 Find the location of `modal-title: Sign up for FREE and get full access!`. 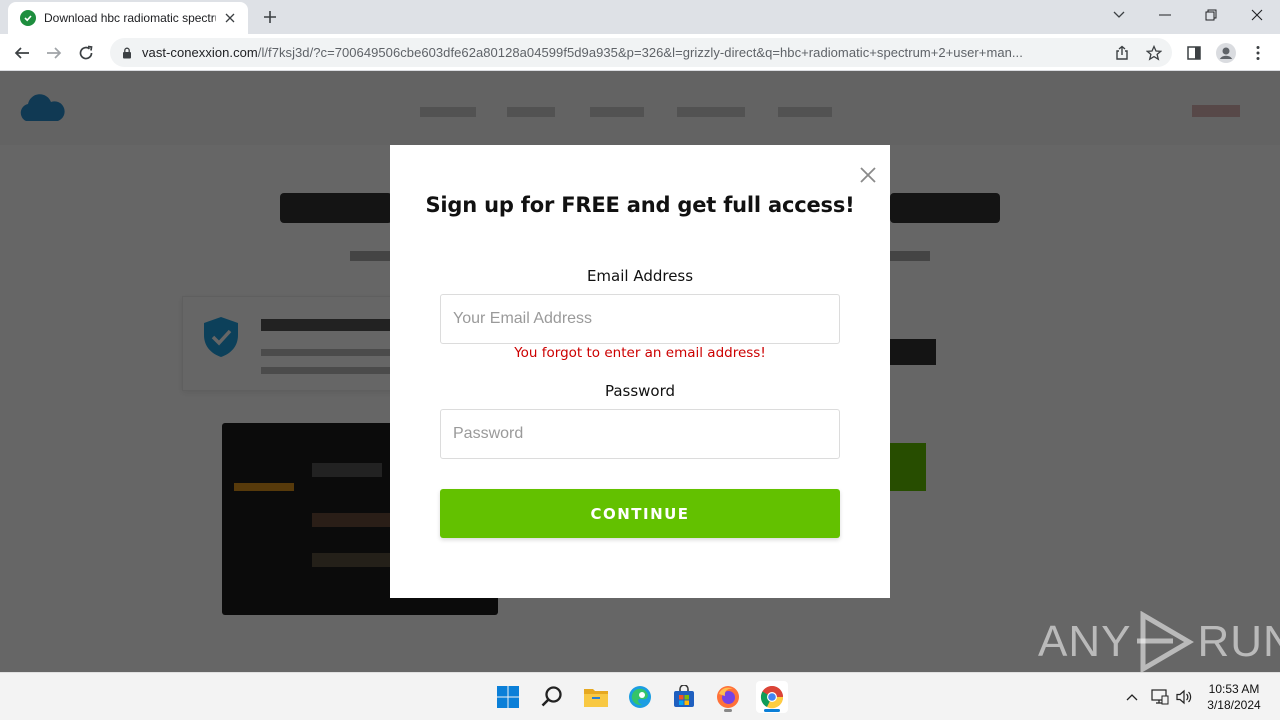

modal-title: Sign up for FREE and get full access! is located at coordinates (640, 205).